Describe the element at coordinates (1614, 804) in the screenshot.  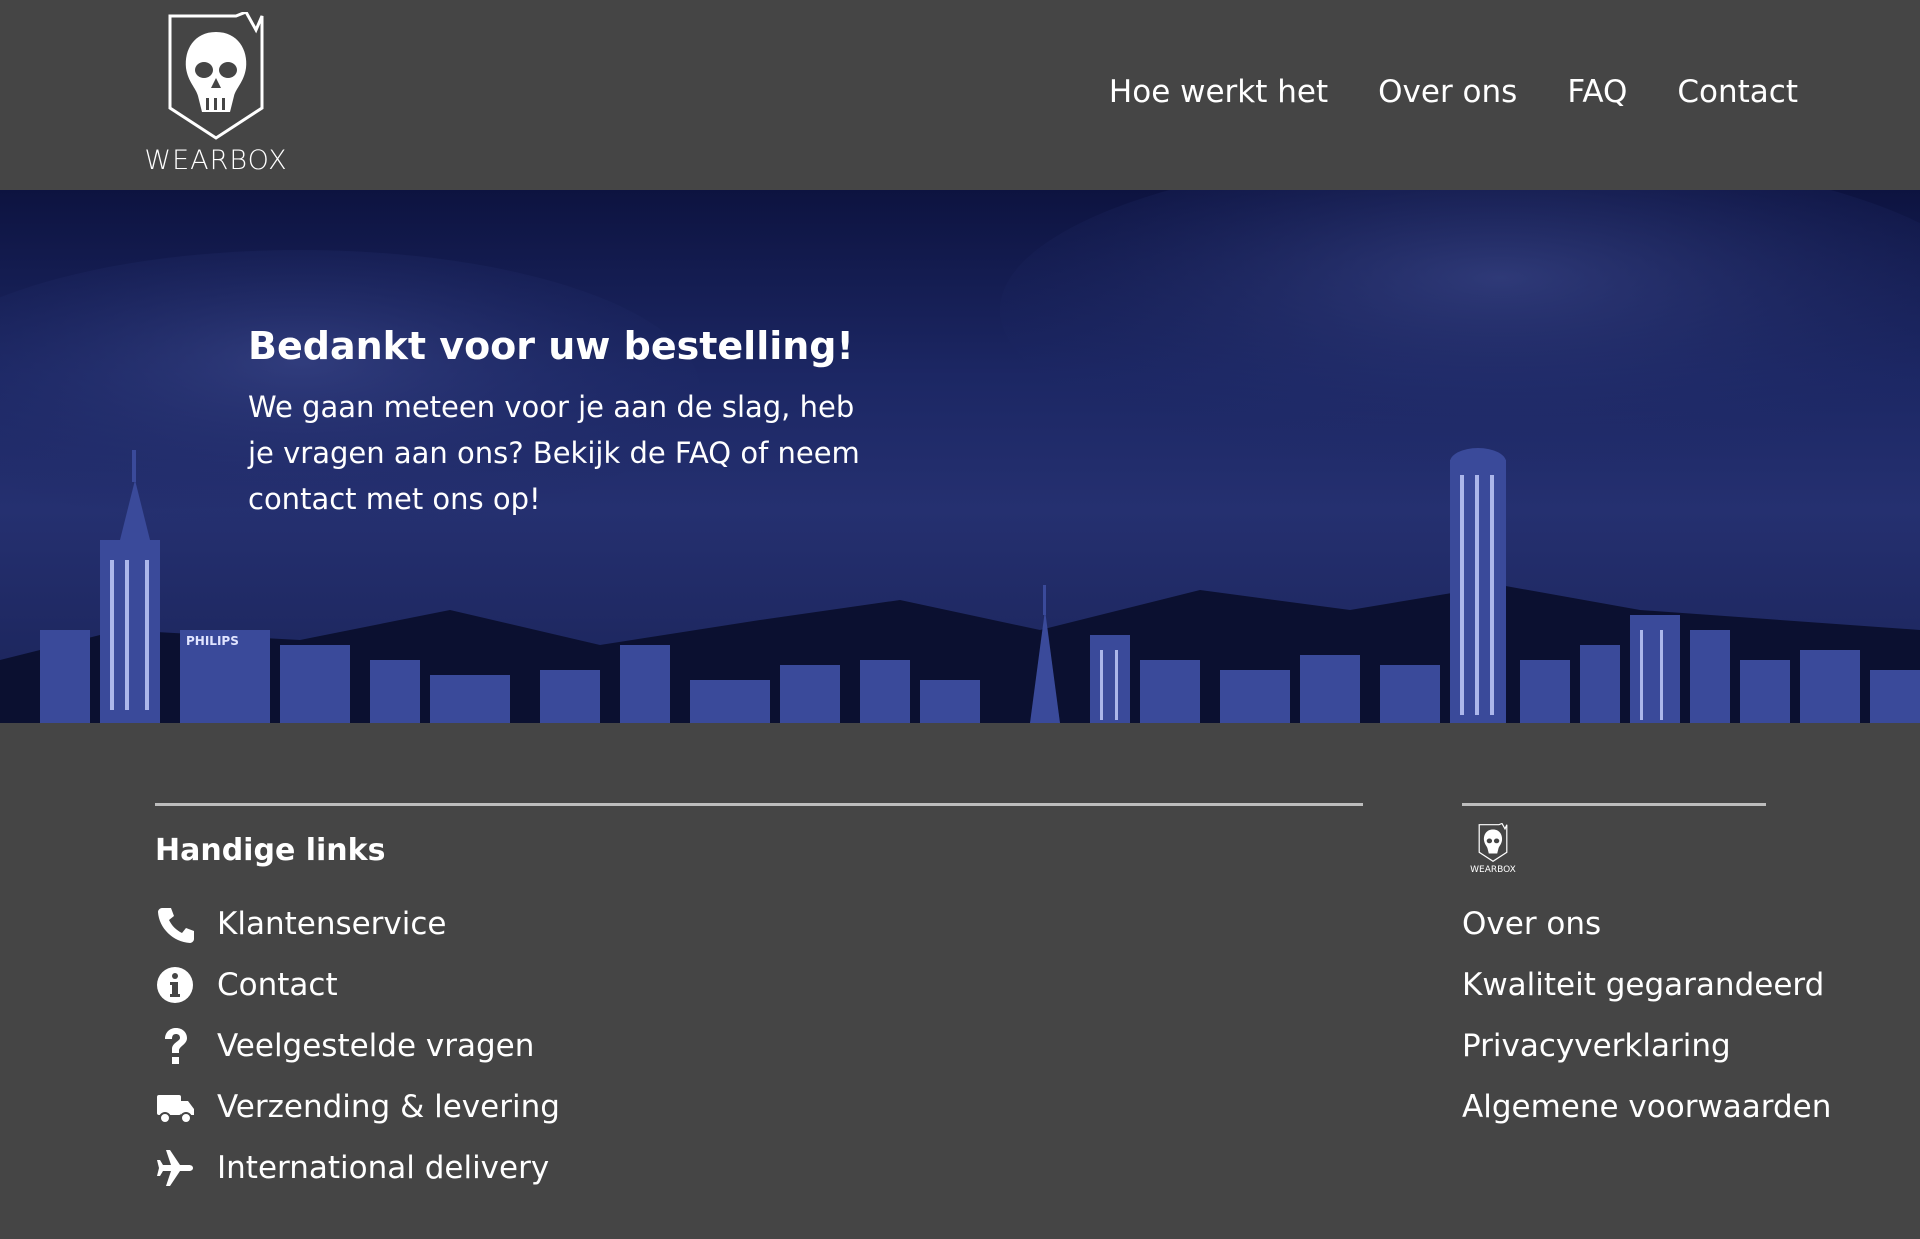
I see `footer-divider-right` at that location.